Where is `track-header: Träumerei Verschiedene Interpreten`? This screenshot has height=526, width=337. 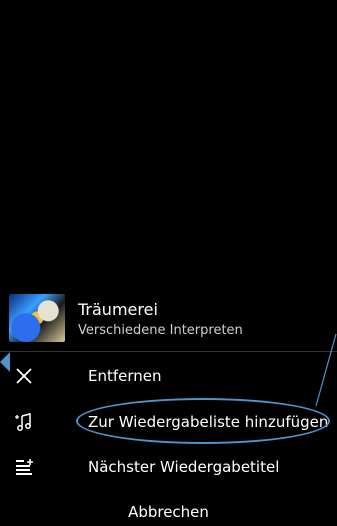 track-header: Träumerei Verschiedene Interpreten is located at coordinates (168, 318).